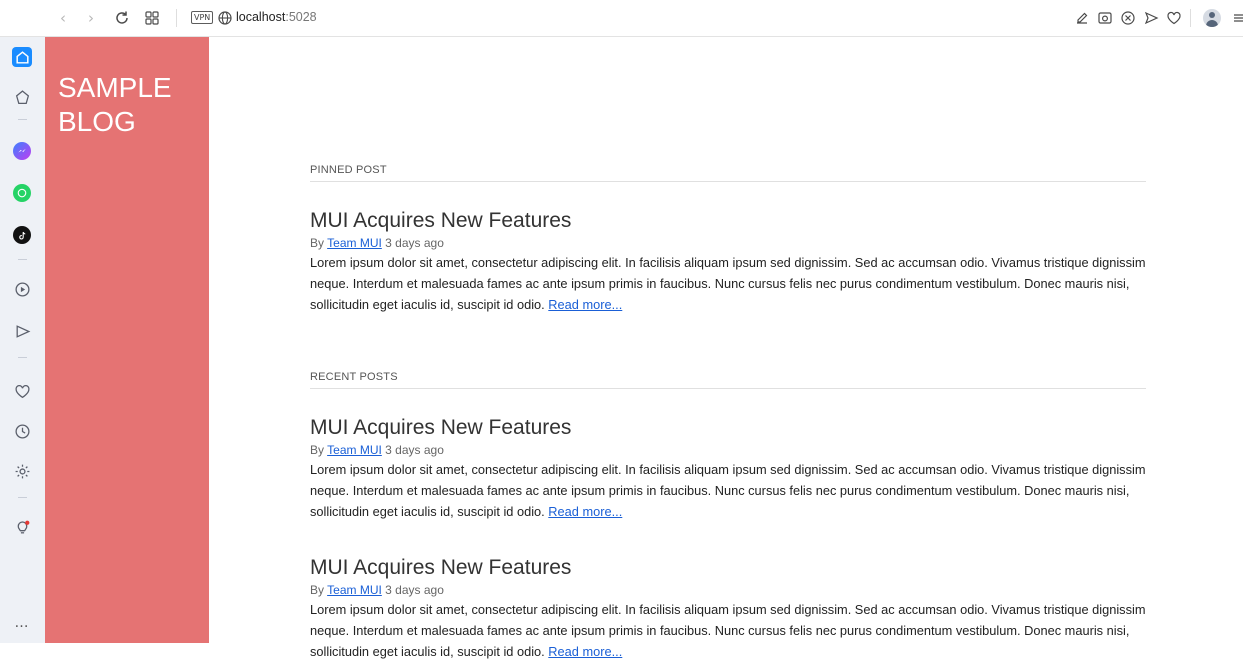 The width and height of the screenshot is (1243, 662). Describe the element at coordinates (128, 105) in the screenshot. I see `blog-title: SAMPLE BLOG` at that location.